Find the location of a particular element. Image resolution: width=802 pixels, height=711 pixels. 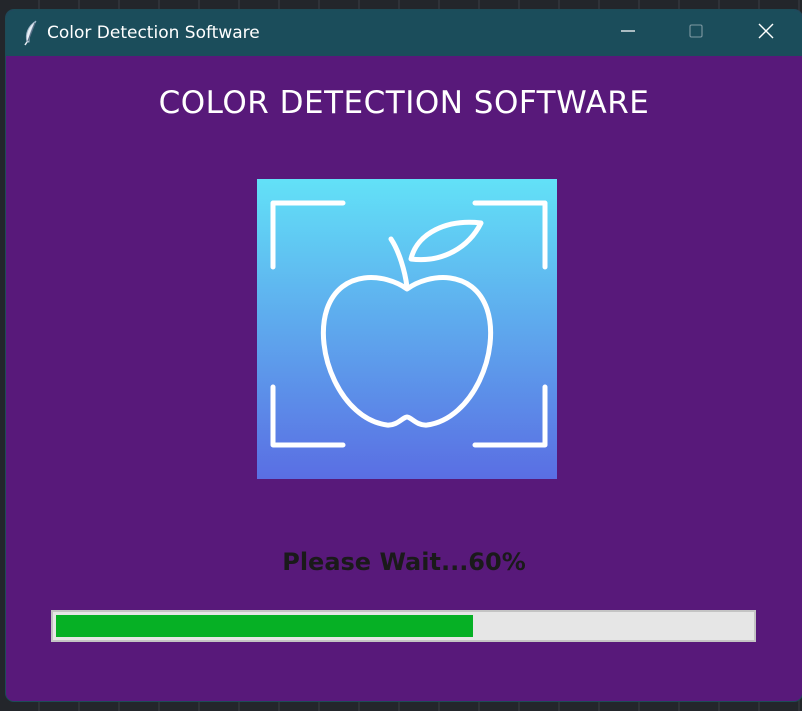

loading-status-text: Please Wait...60% is located at coordinates (404, 562).